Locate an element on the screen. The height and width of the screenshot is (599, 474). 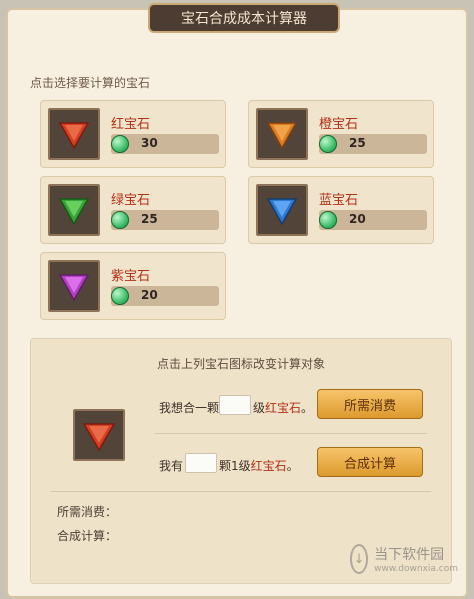
synthesis-button: 合成计算 is located at coordinates (370, 462).